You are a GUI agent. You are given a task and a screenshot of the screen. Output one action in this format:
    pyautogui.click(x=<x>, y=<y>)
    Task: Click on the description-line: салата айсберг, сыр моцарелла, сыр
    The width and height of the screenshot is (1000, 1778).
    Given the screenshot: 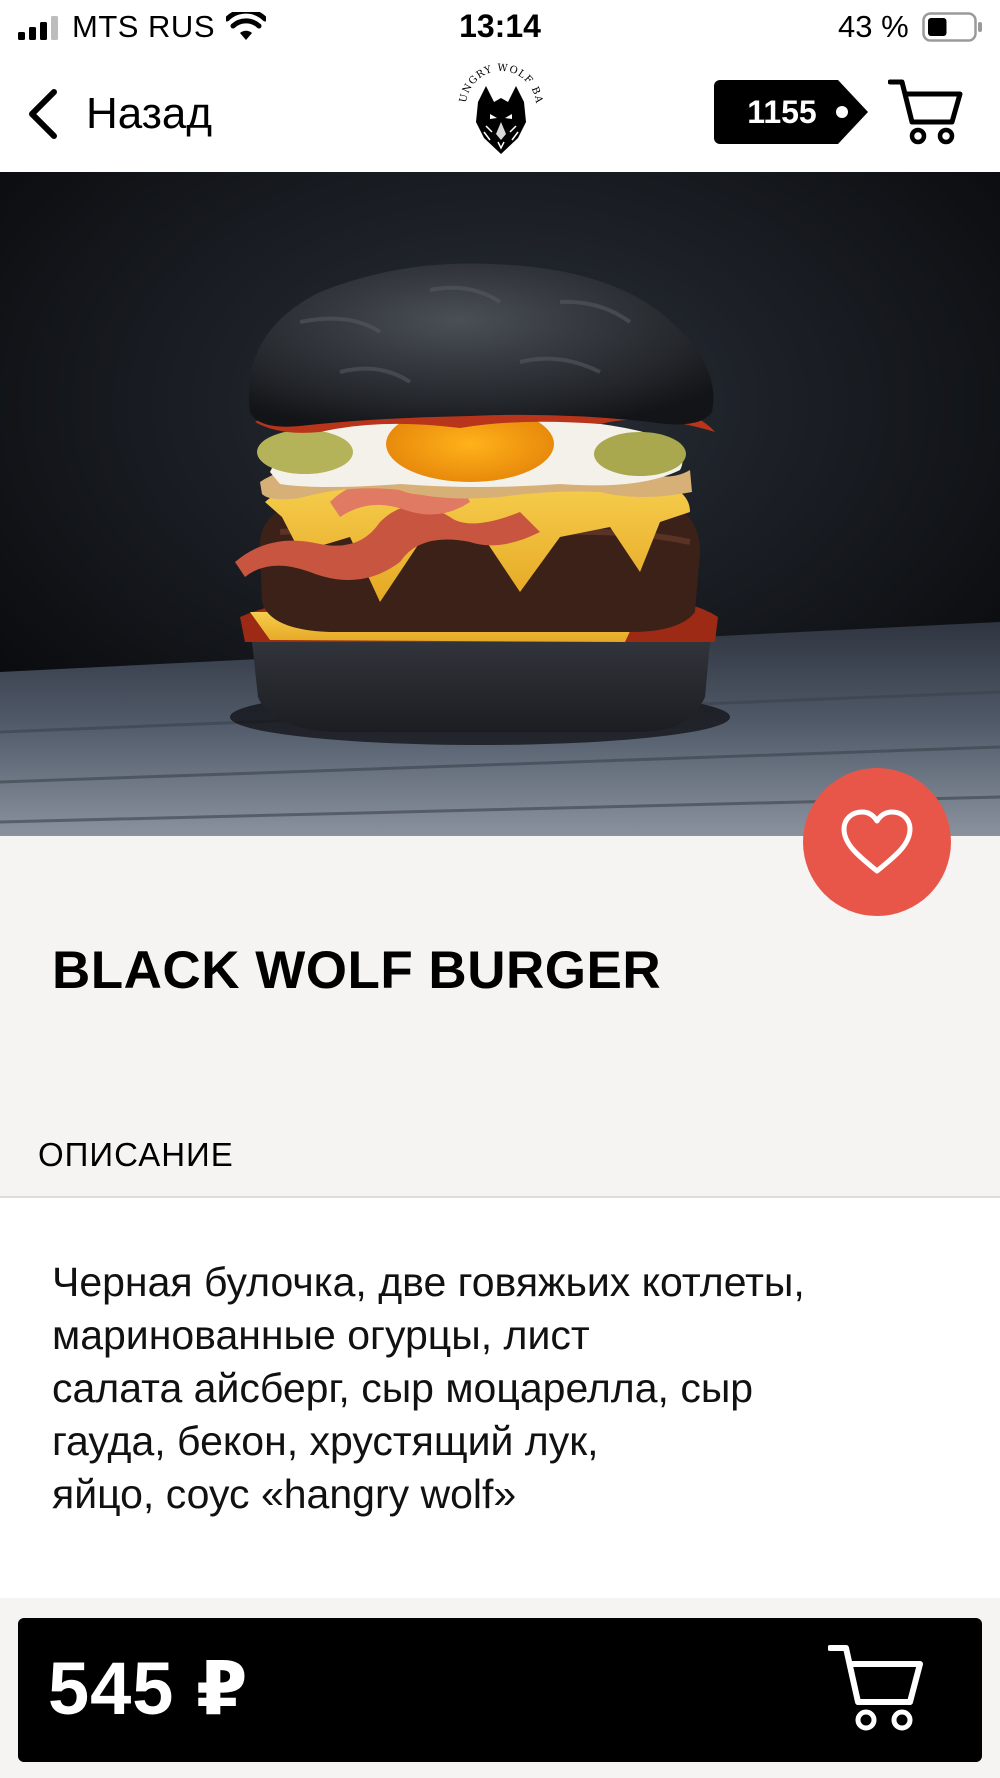 What is the action you would take?
    pyautogui.click(x=403, y=1388)
    